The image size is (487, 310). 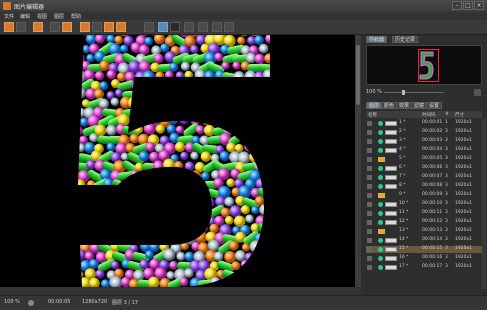 What do you see at coordinates (203, 27) in the screenshot?
I see `move-icon` at bounding box center [203, 27].